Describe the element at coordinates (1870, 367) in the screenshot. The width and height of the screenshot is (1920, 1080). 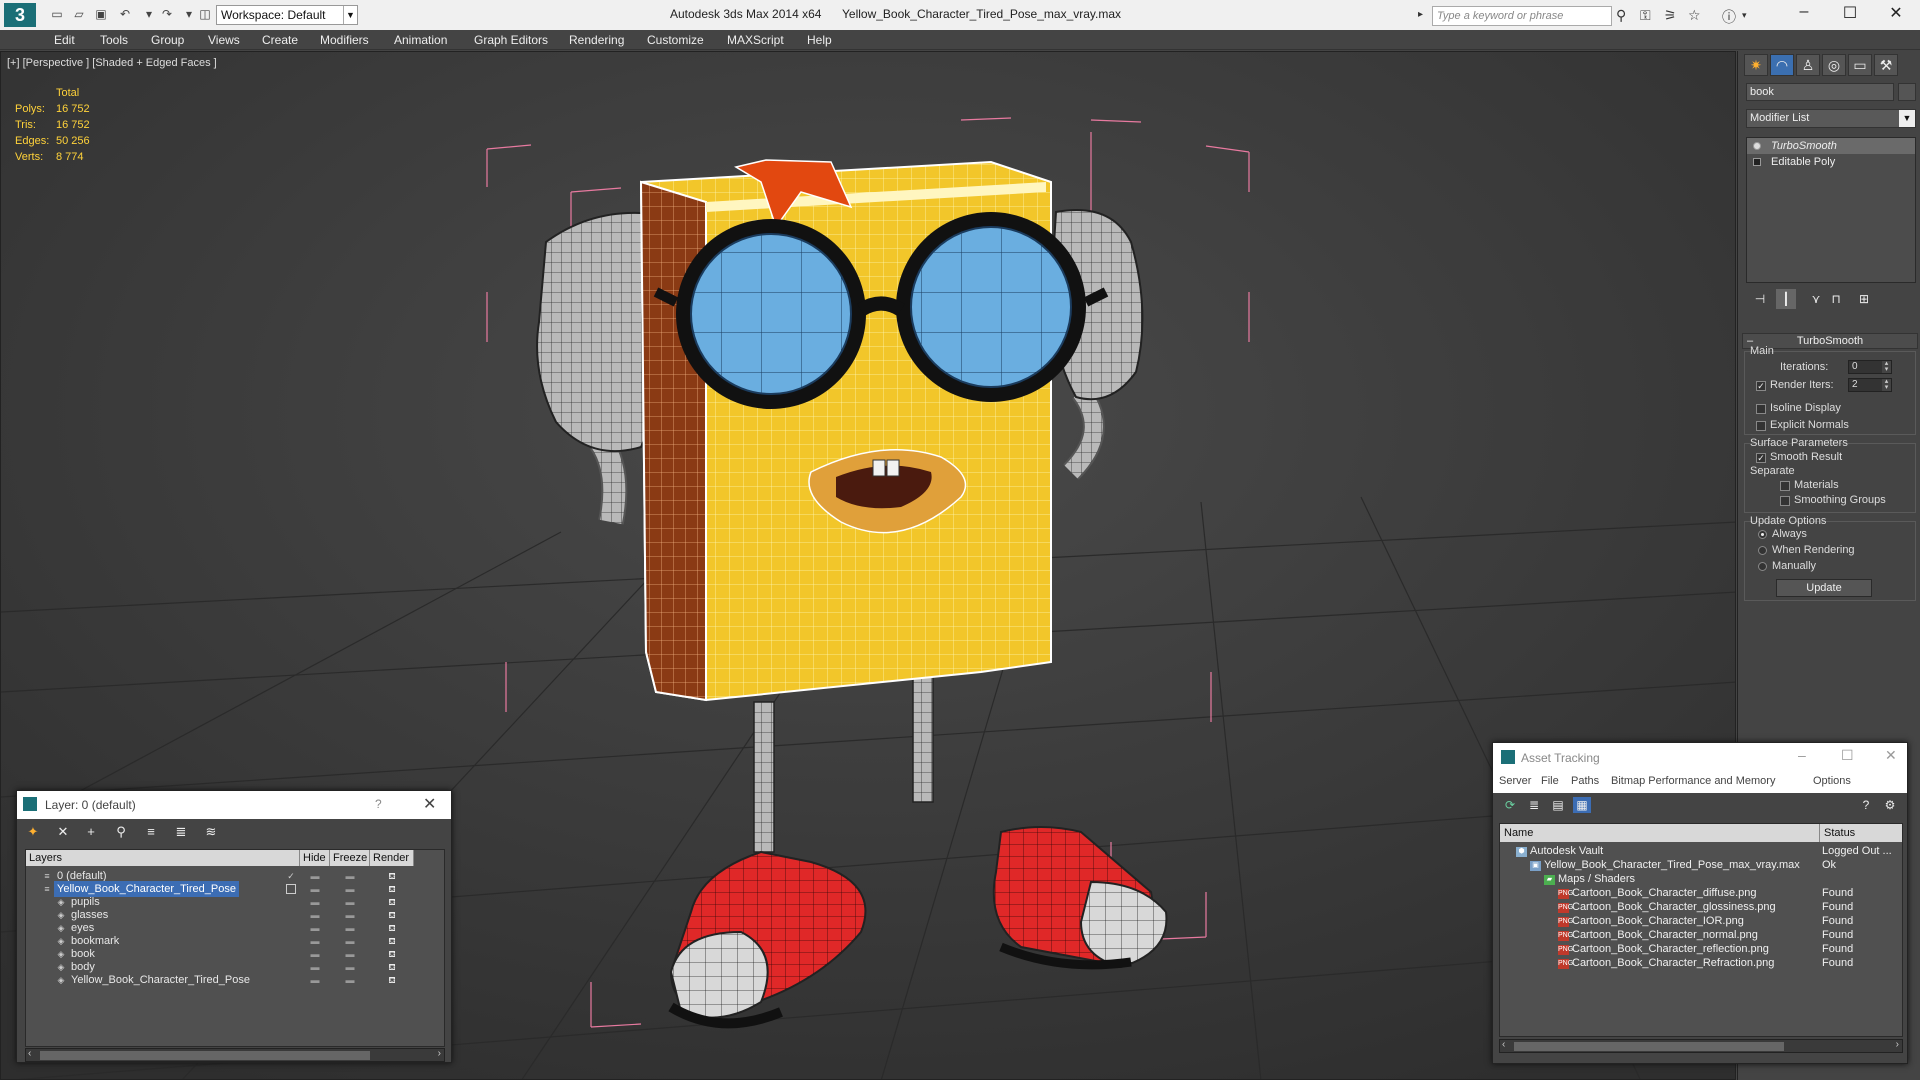
I see `iterations-spinner: 0 ▴ ▾` at that location.